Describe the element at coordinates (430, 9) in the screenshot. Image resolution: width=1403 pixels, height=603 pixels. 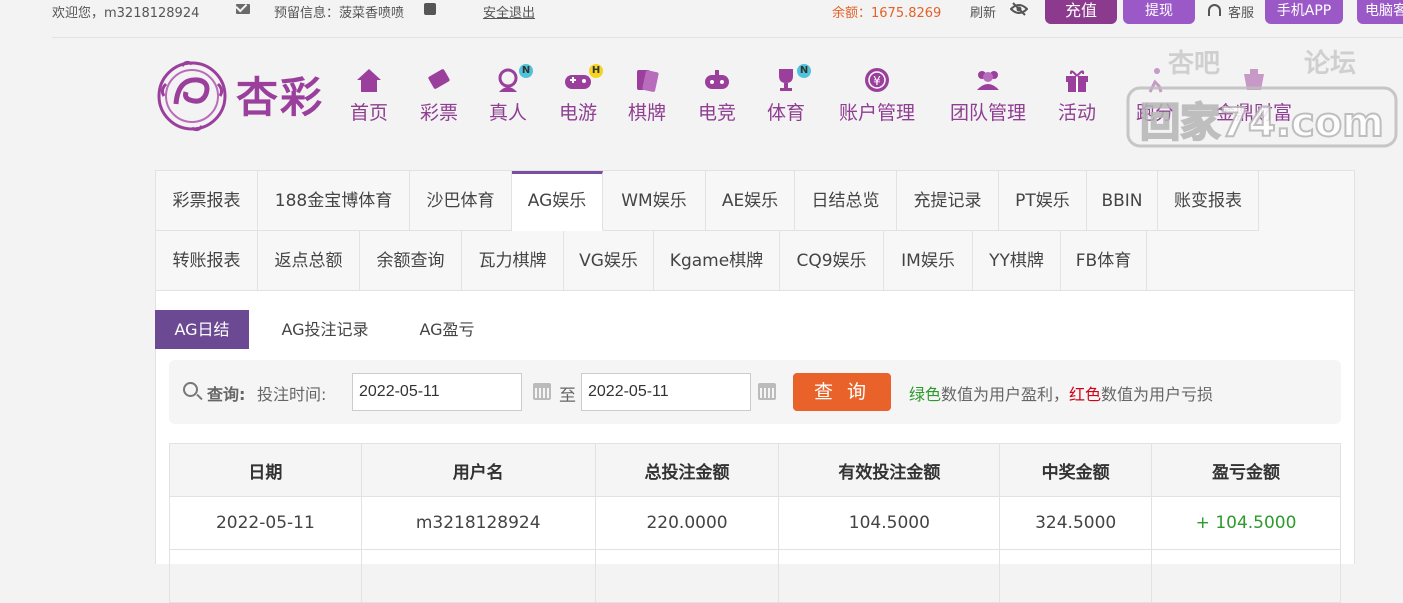
I see `edit-icon` at that location.